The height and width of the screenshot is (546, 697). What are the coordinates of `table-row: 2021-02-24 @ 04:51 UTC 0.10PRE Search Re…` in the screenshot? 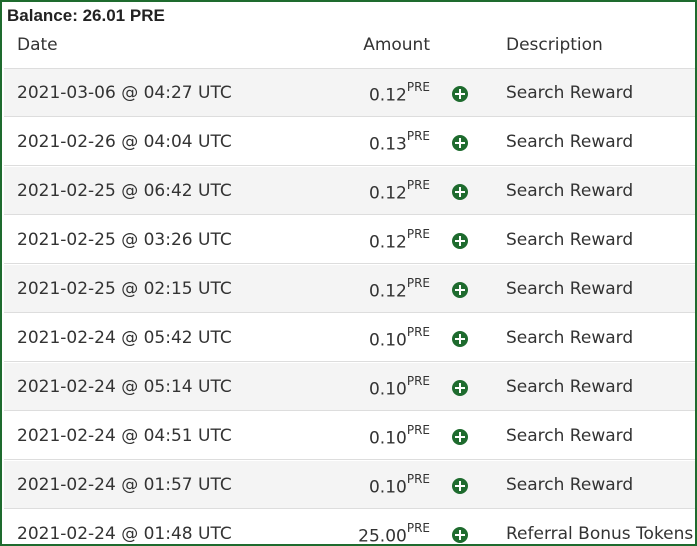 It's located at (349, 436).